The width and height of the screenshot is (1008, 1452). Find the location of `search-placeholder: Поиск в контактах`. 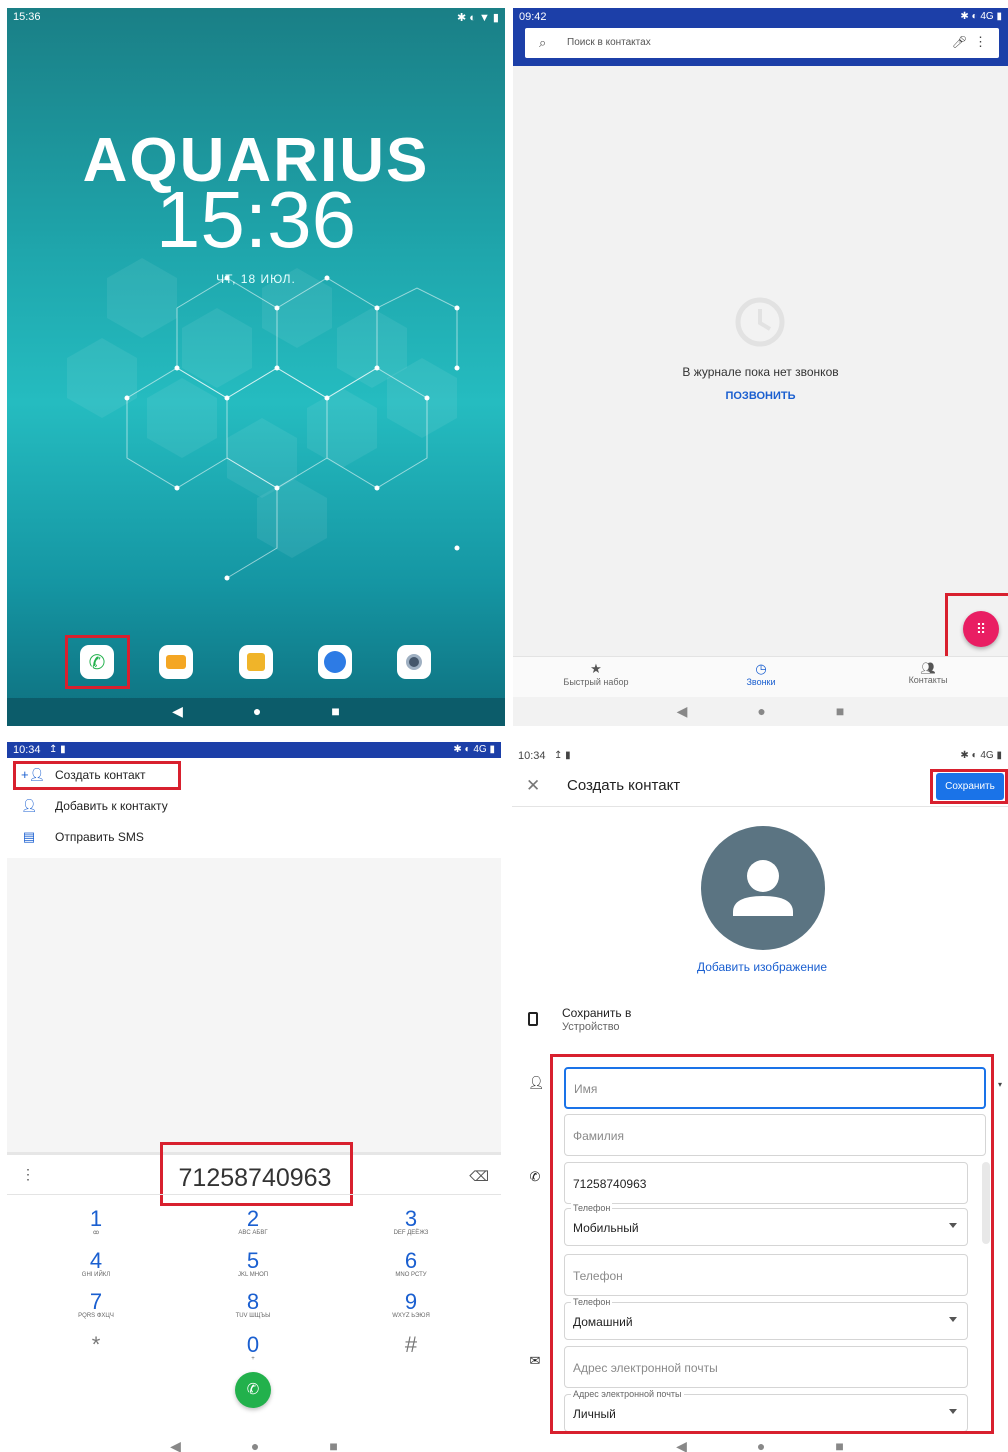

search-placeholder: Поиск в контактах is located at coordinates (609, 42).